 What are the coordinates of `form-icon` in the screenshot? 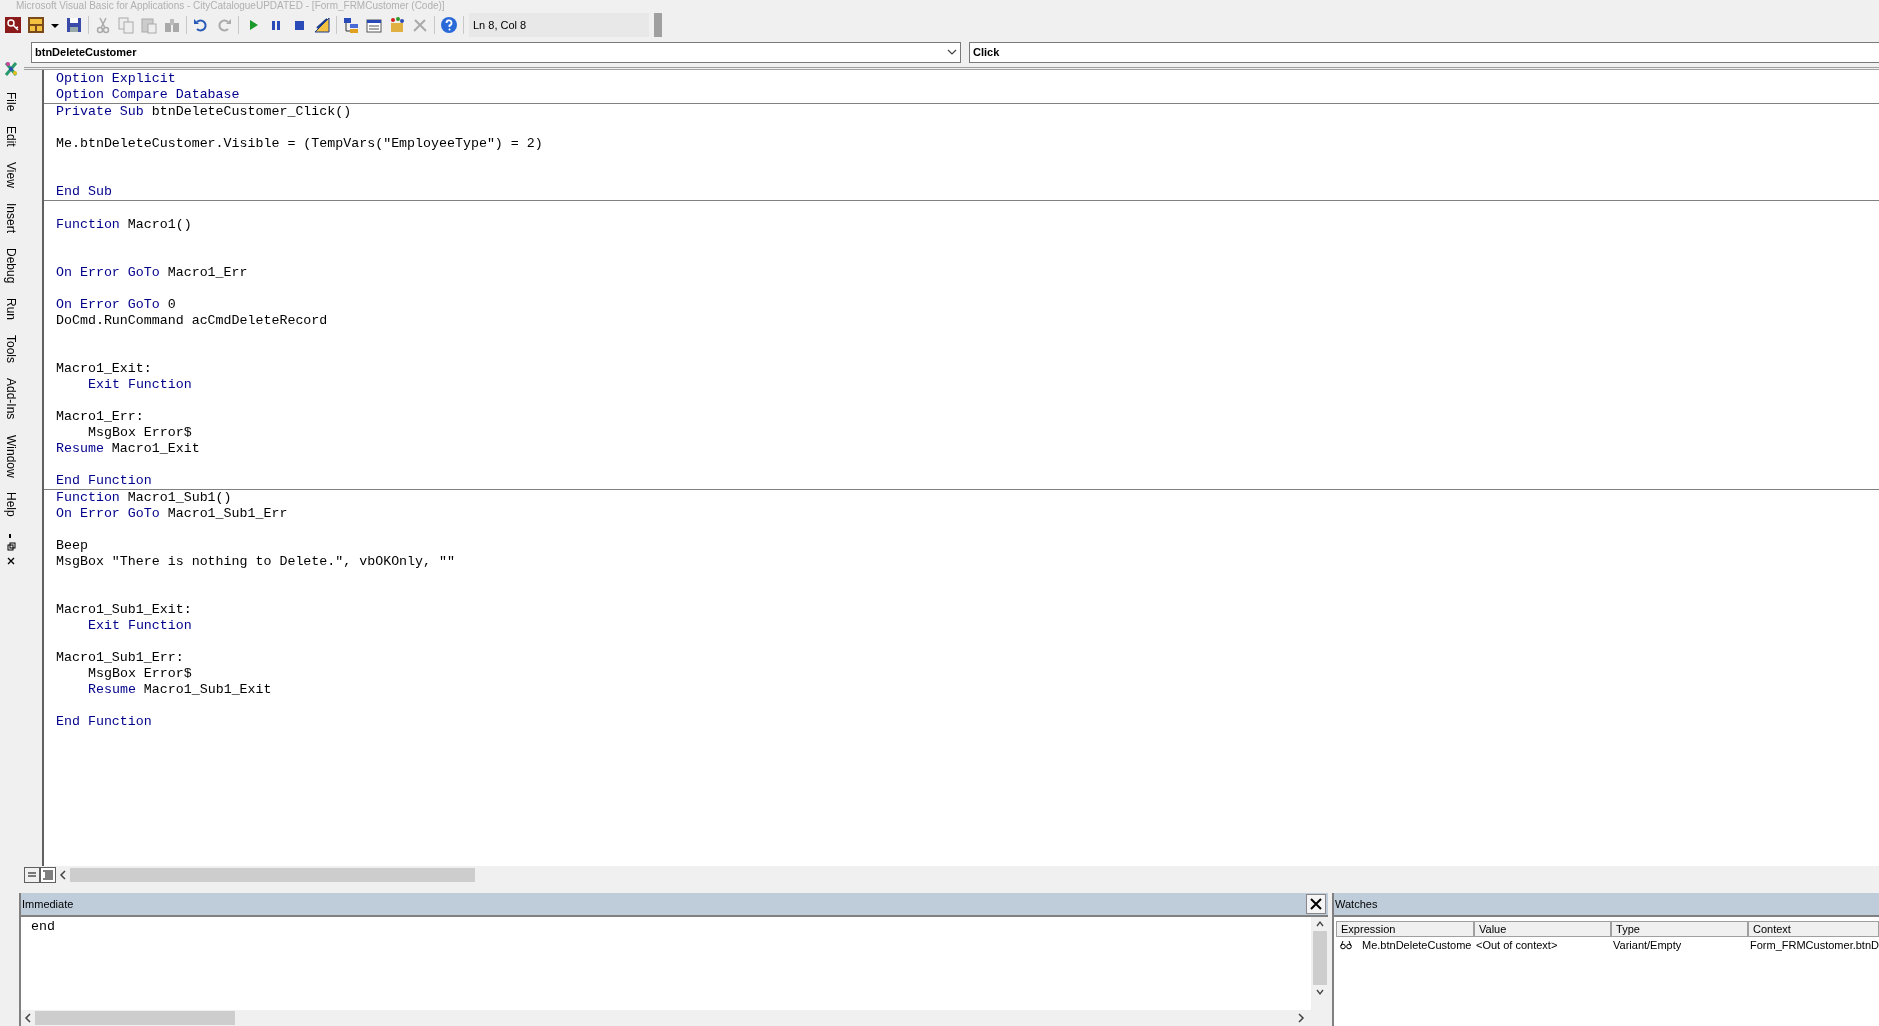 It's located at (36, 25).